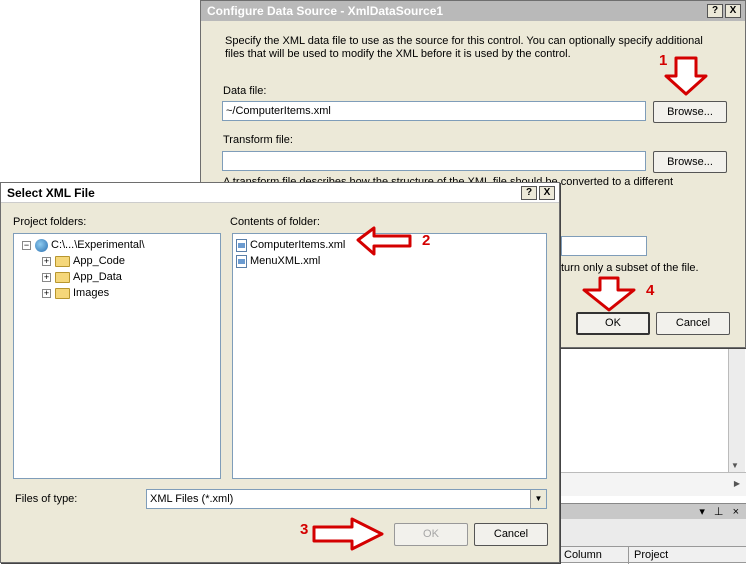  I want to click on annotation-step-2: 2, so click(426, 240).